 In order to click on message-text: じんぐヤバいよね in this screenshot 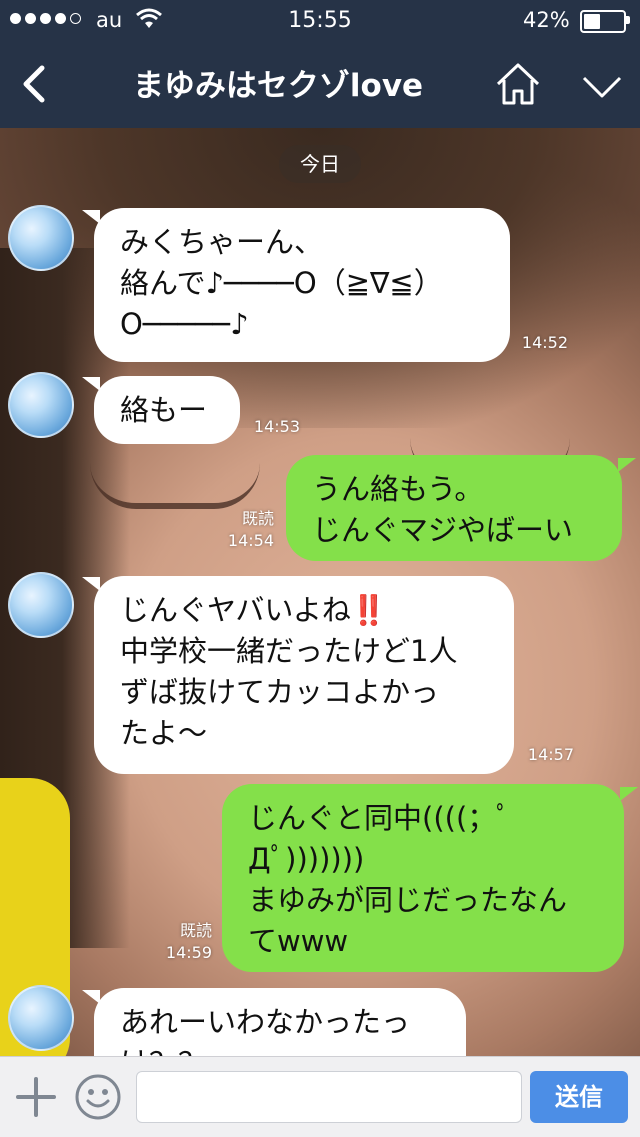, I will do `click(235, 610)`.